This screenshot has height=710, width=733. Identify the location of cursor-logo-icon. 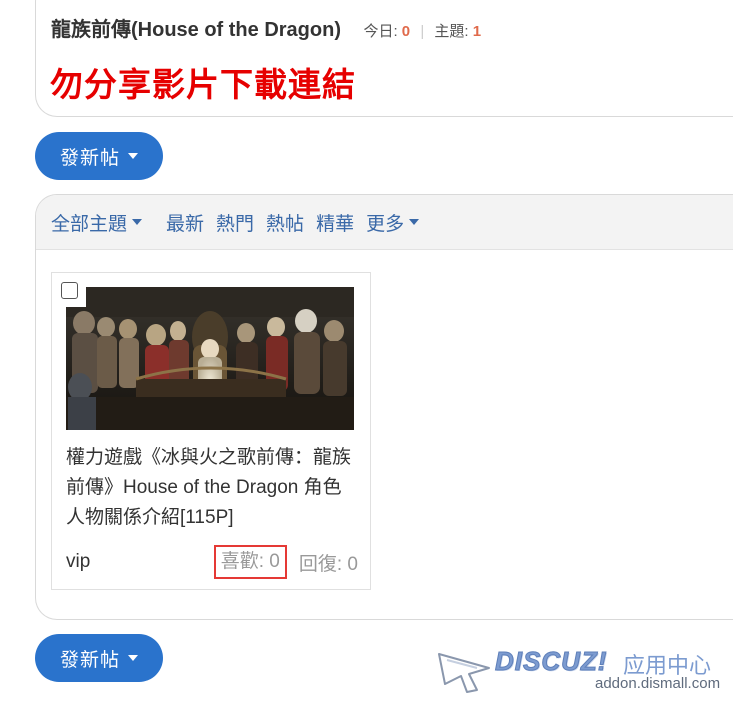
(464, 673).